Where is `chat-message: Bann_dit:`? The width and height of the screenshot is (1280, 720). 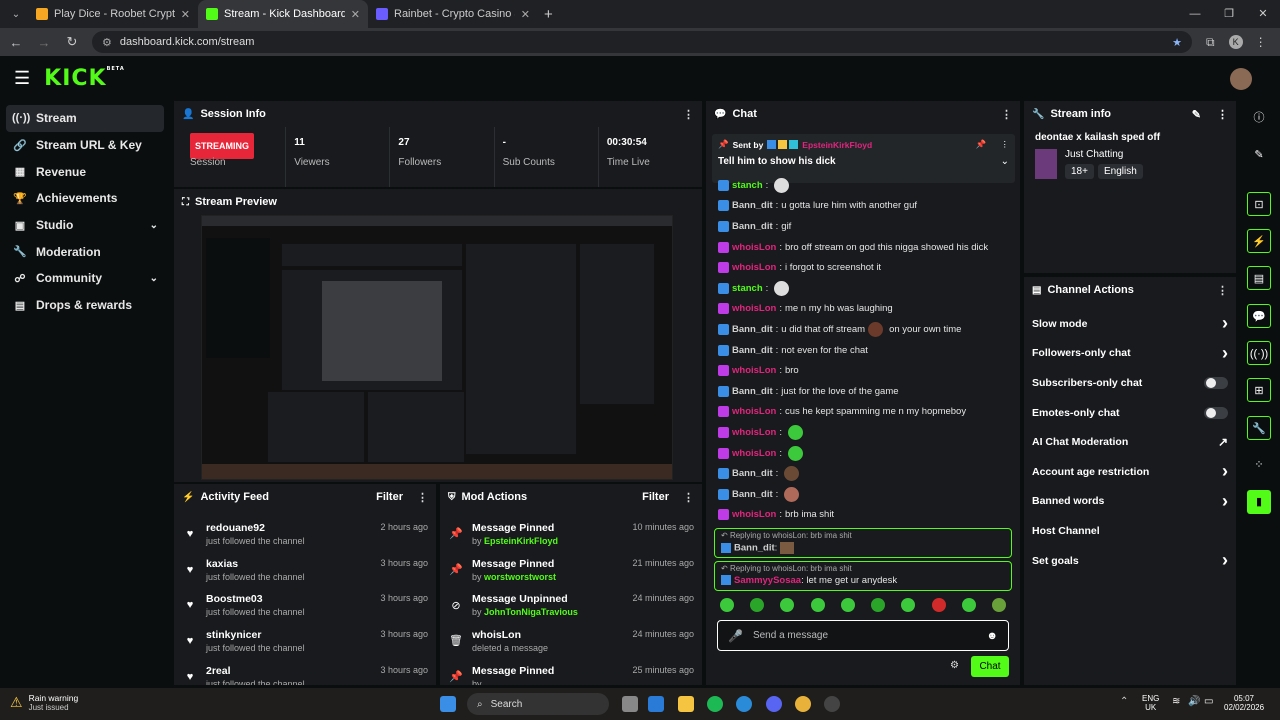 chat-message: Bann_dit: is located at coordinates (863, 494).